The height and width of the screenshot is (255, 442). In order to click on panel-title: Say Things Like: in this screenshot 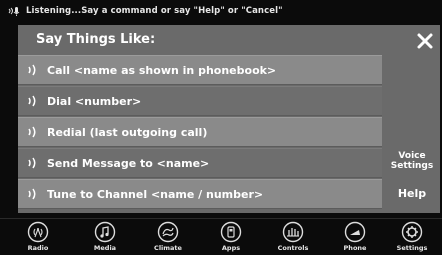, I will do `click(96, 39)`.